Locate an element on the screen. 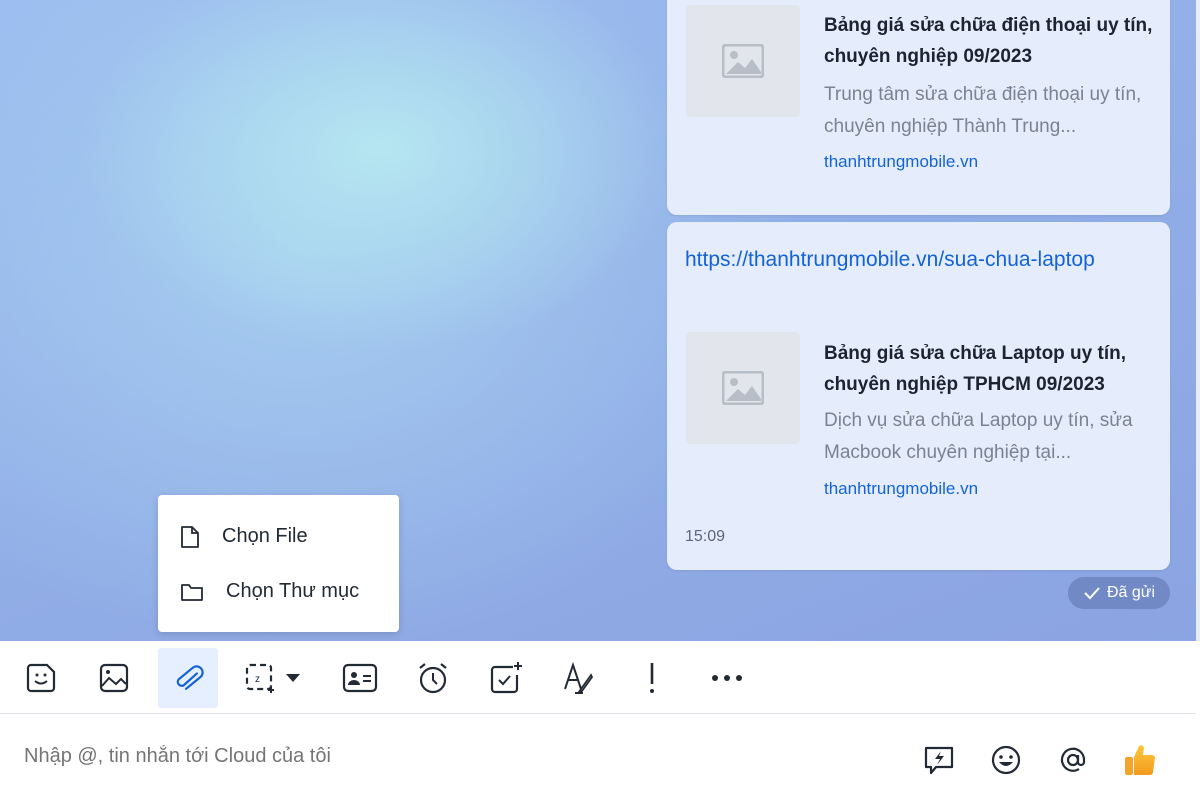 This screenshot has height=800, width=1200. task-button is located at coordinates (506, 678).